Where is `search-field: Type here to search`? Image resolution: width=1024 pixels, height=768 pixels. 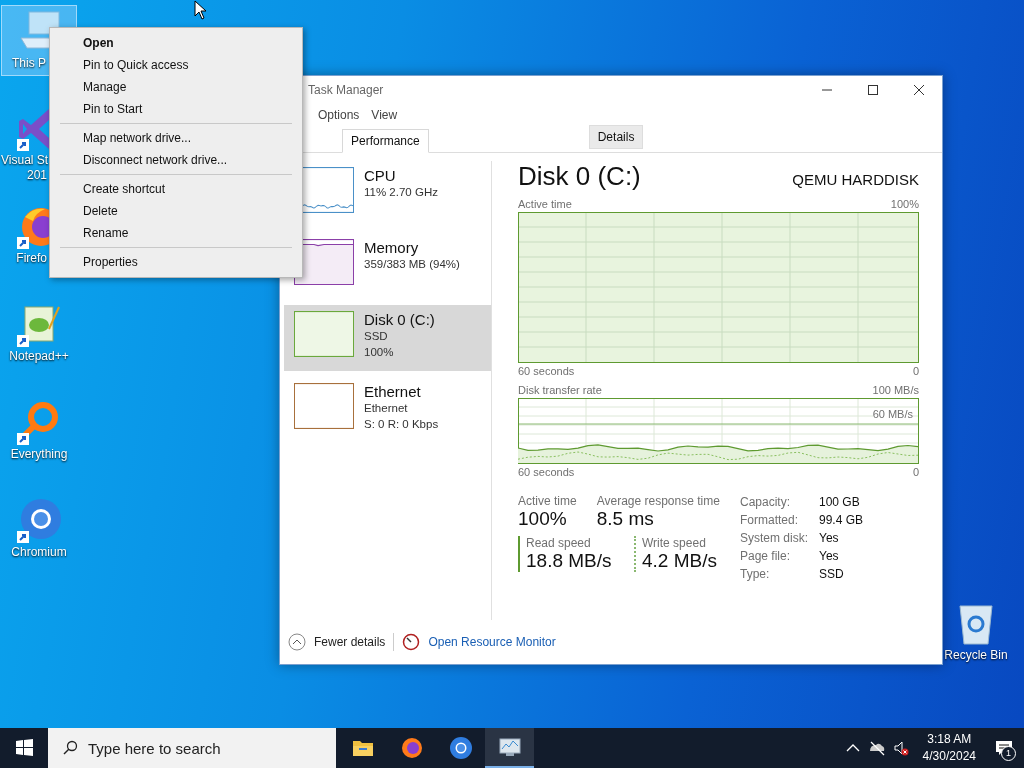 search-field: Type here to search is located at coordinates (192, 748).